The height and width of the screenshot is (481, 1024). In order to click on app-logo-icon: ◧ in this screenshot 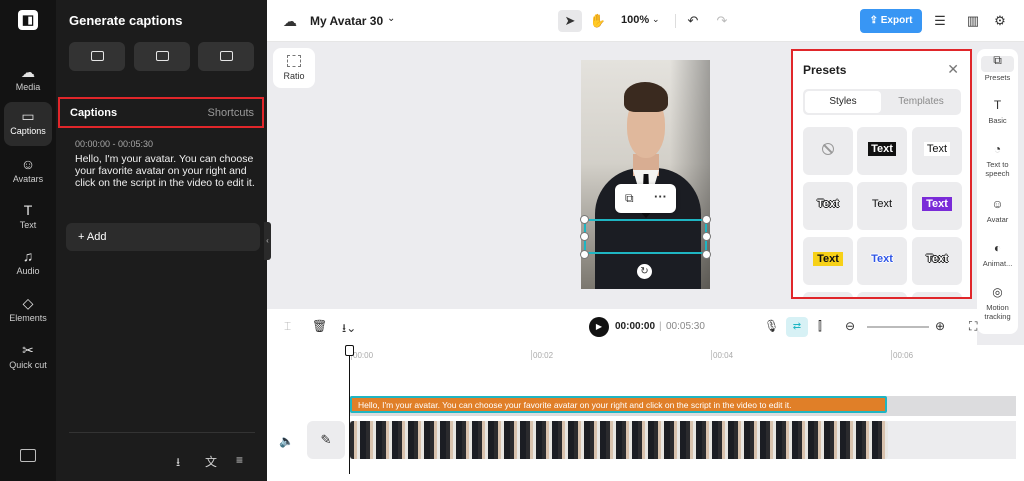, I will do `click(28, 20)`.